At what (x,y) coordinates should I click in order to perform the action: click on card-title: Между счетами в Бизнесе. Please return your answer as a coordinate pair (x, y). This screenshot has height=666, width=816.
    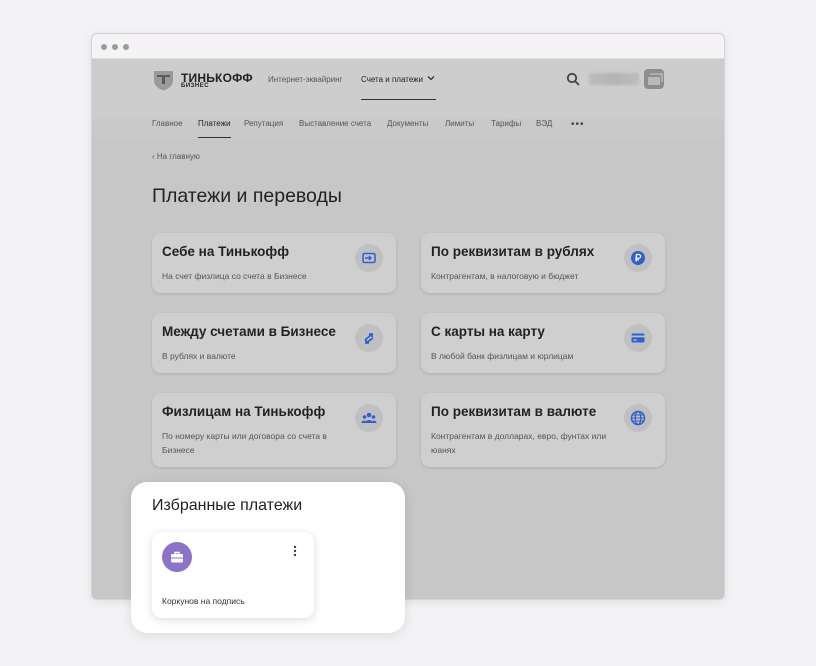
    Looking at the image, I should click on (249, 331).